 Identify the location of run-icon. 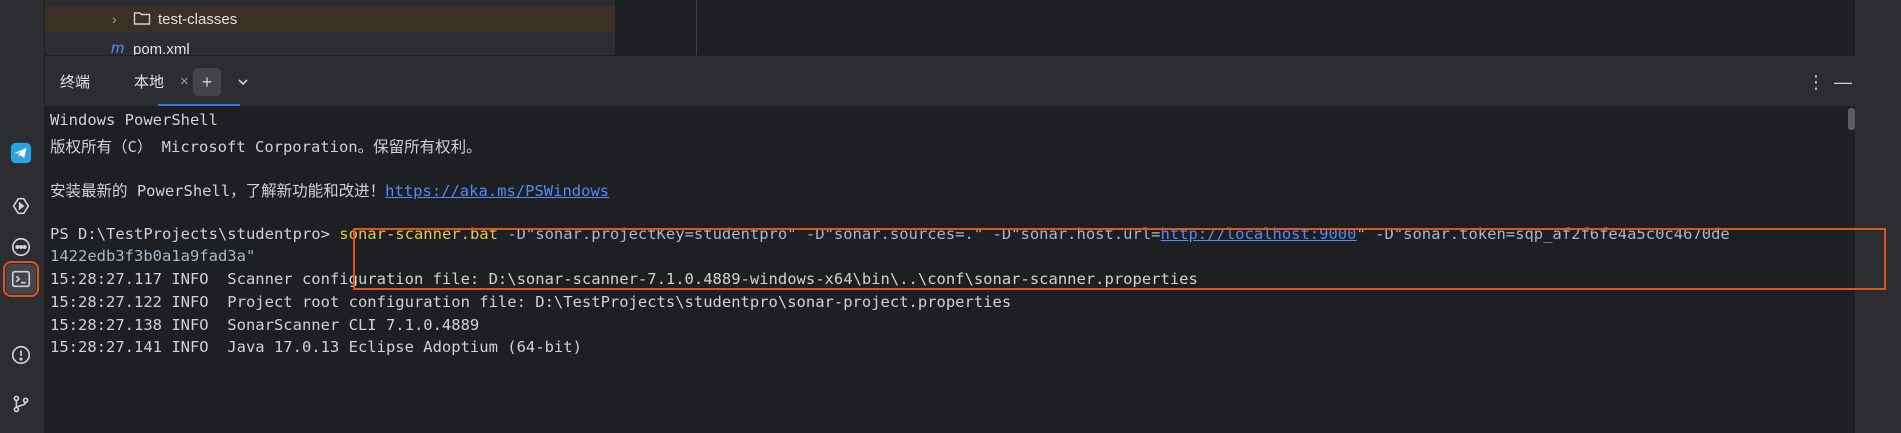
(21, 206).